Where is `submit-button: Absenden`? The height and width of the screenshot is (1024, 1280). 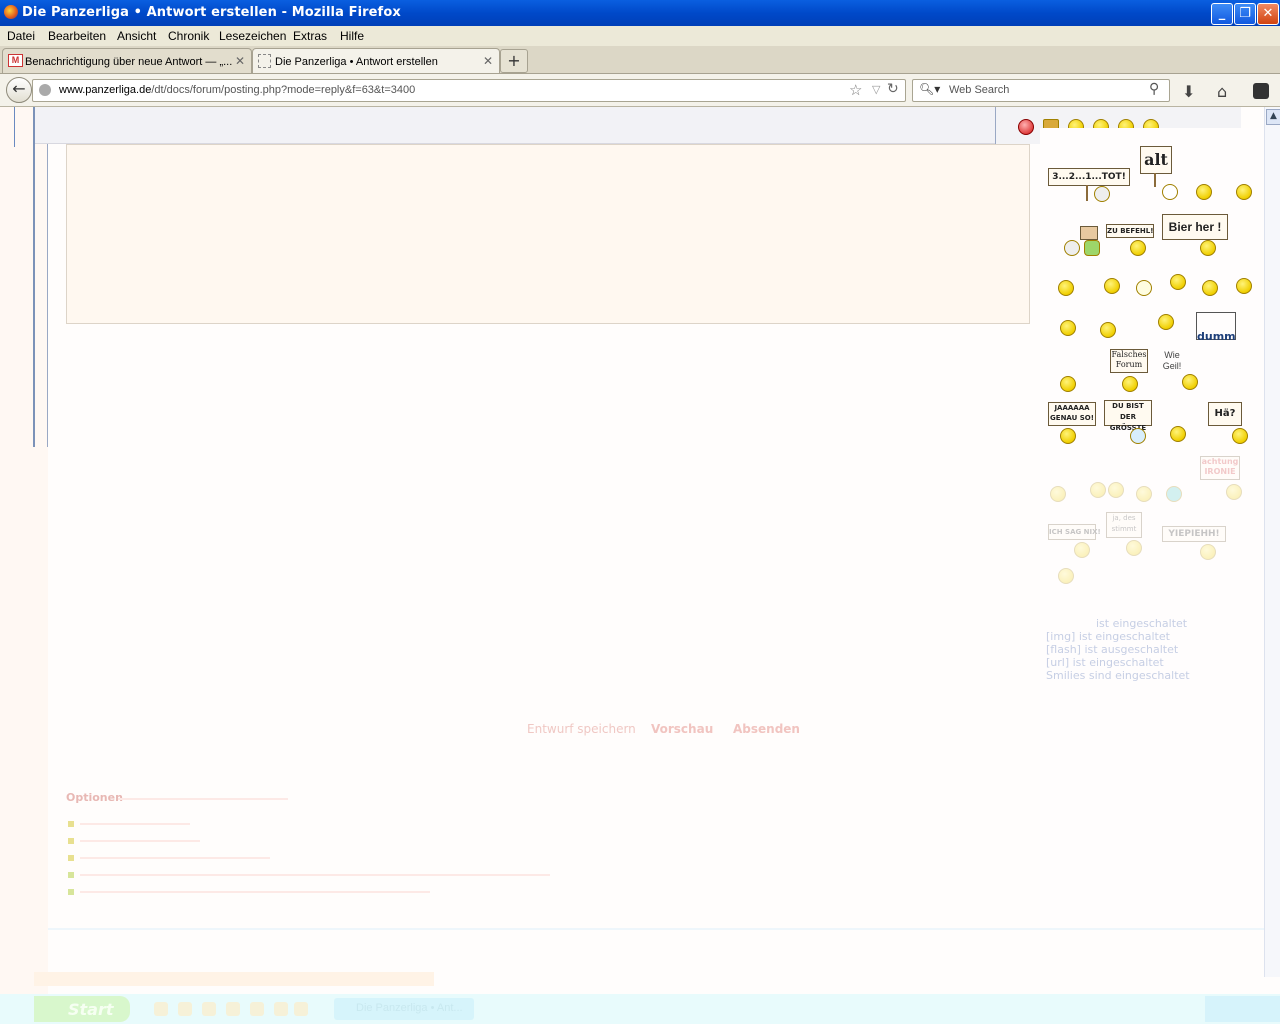 submit-button: Absenden is located at coordinates (766, 729).